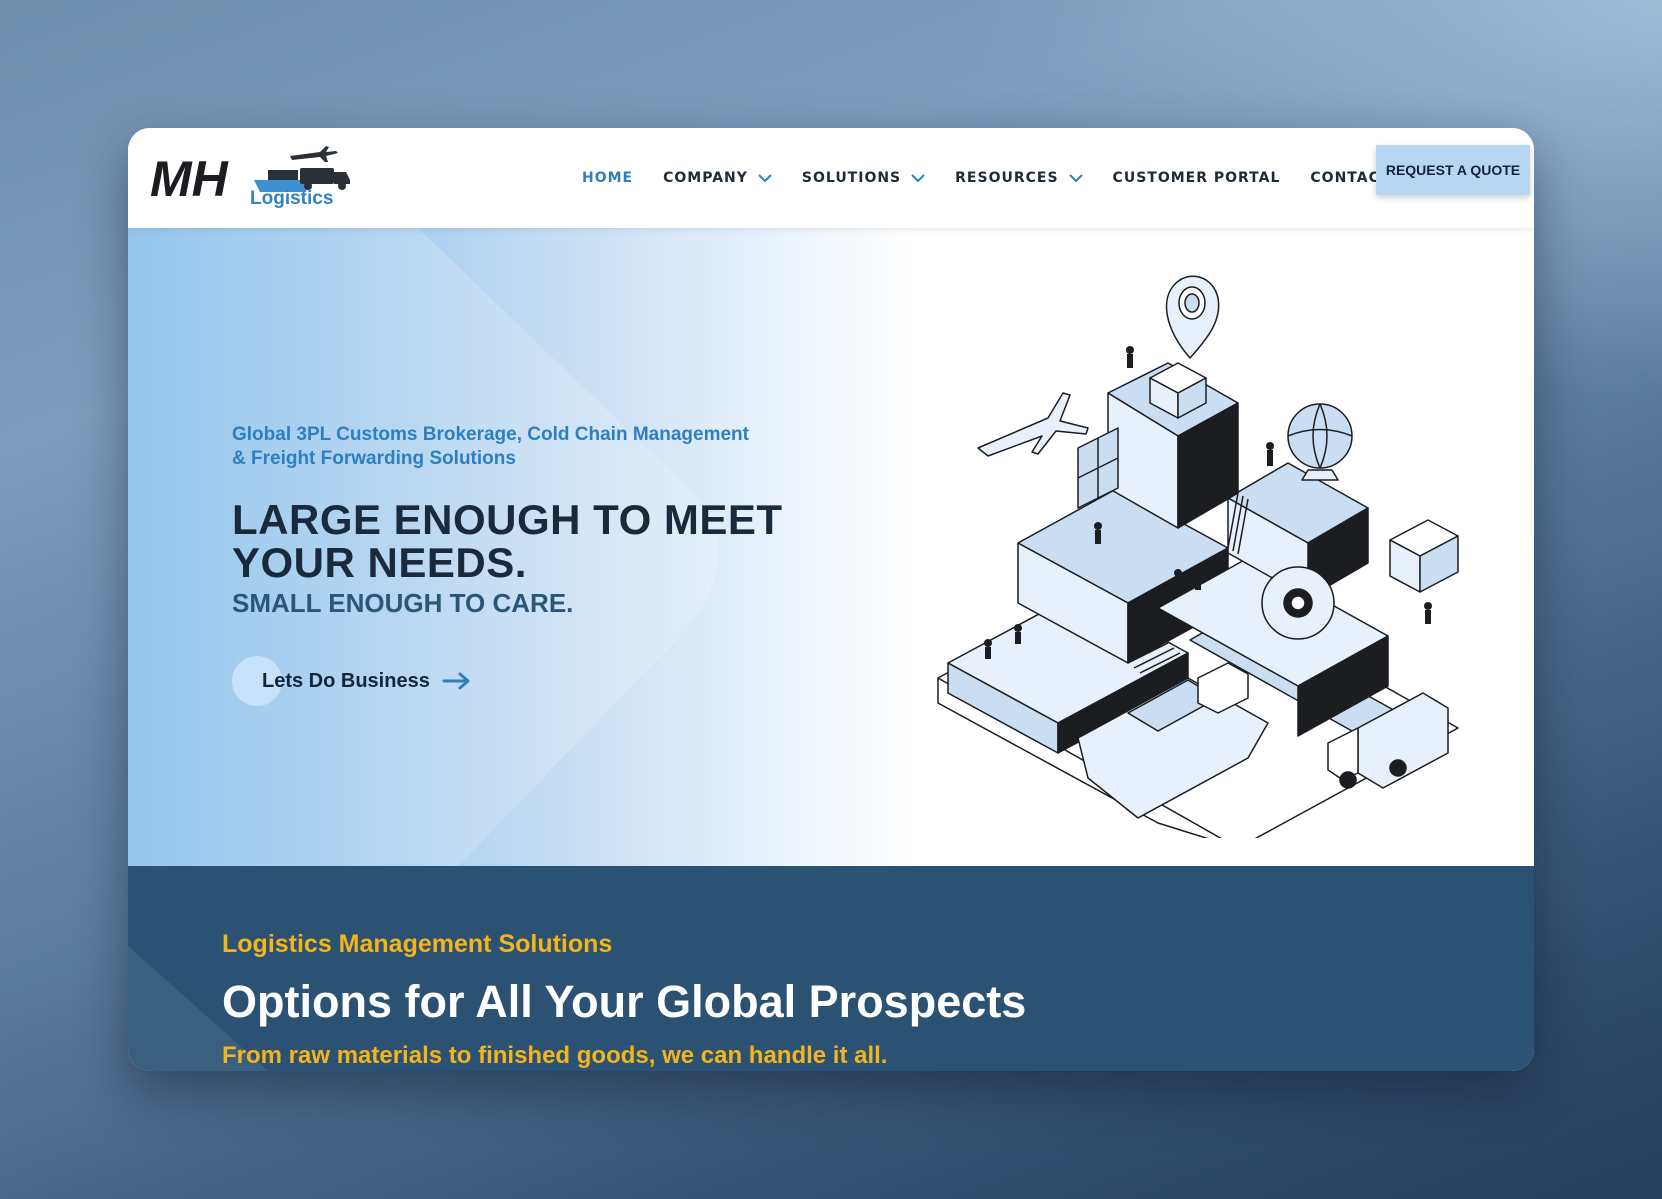  I want to click on hero-tagline-line: & Freight Forwarding Solutions, so click(374, 458).